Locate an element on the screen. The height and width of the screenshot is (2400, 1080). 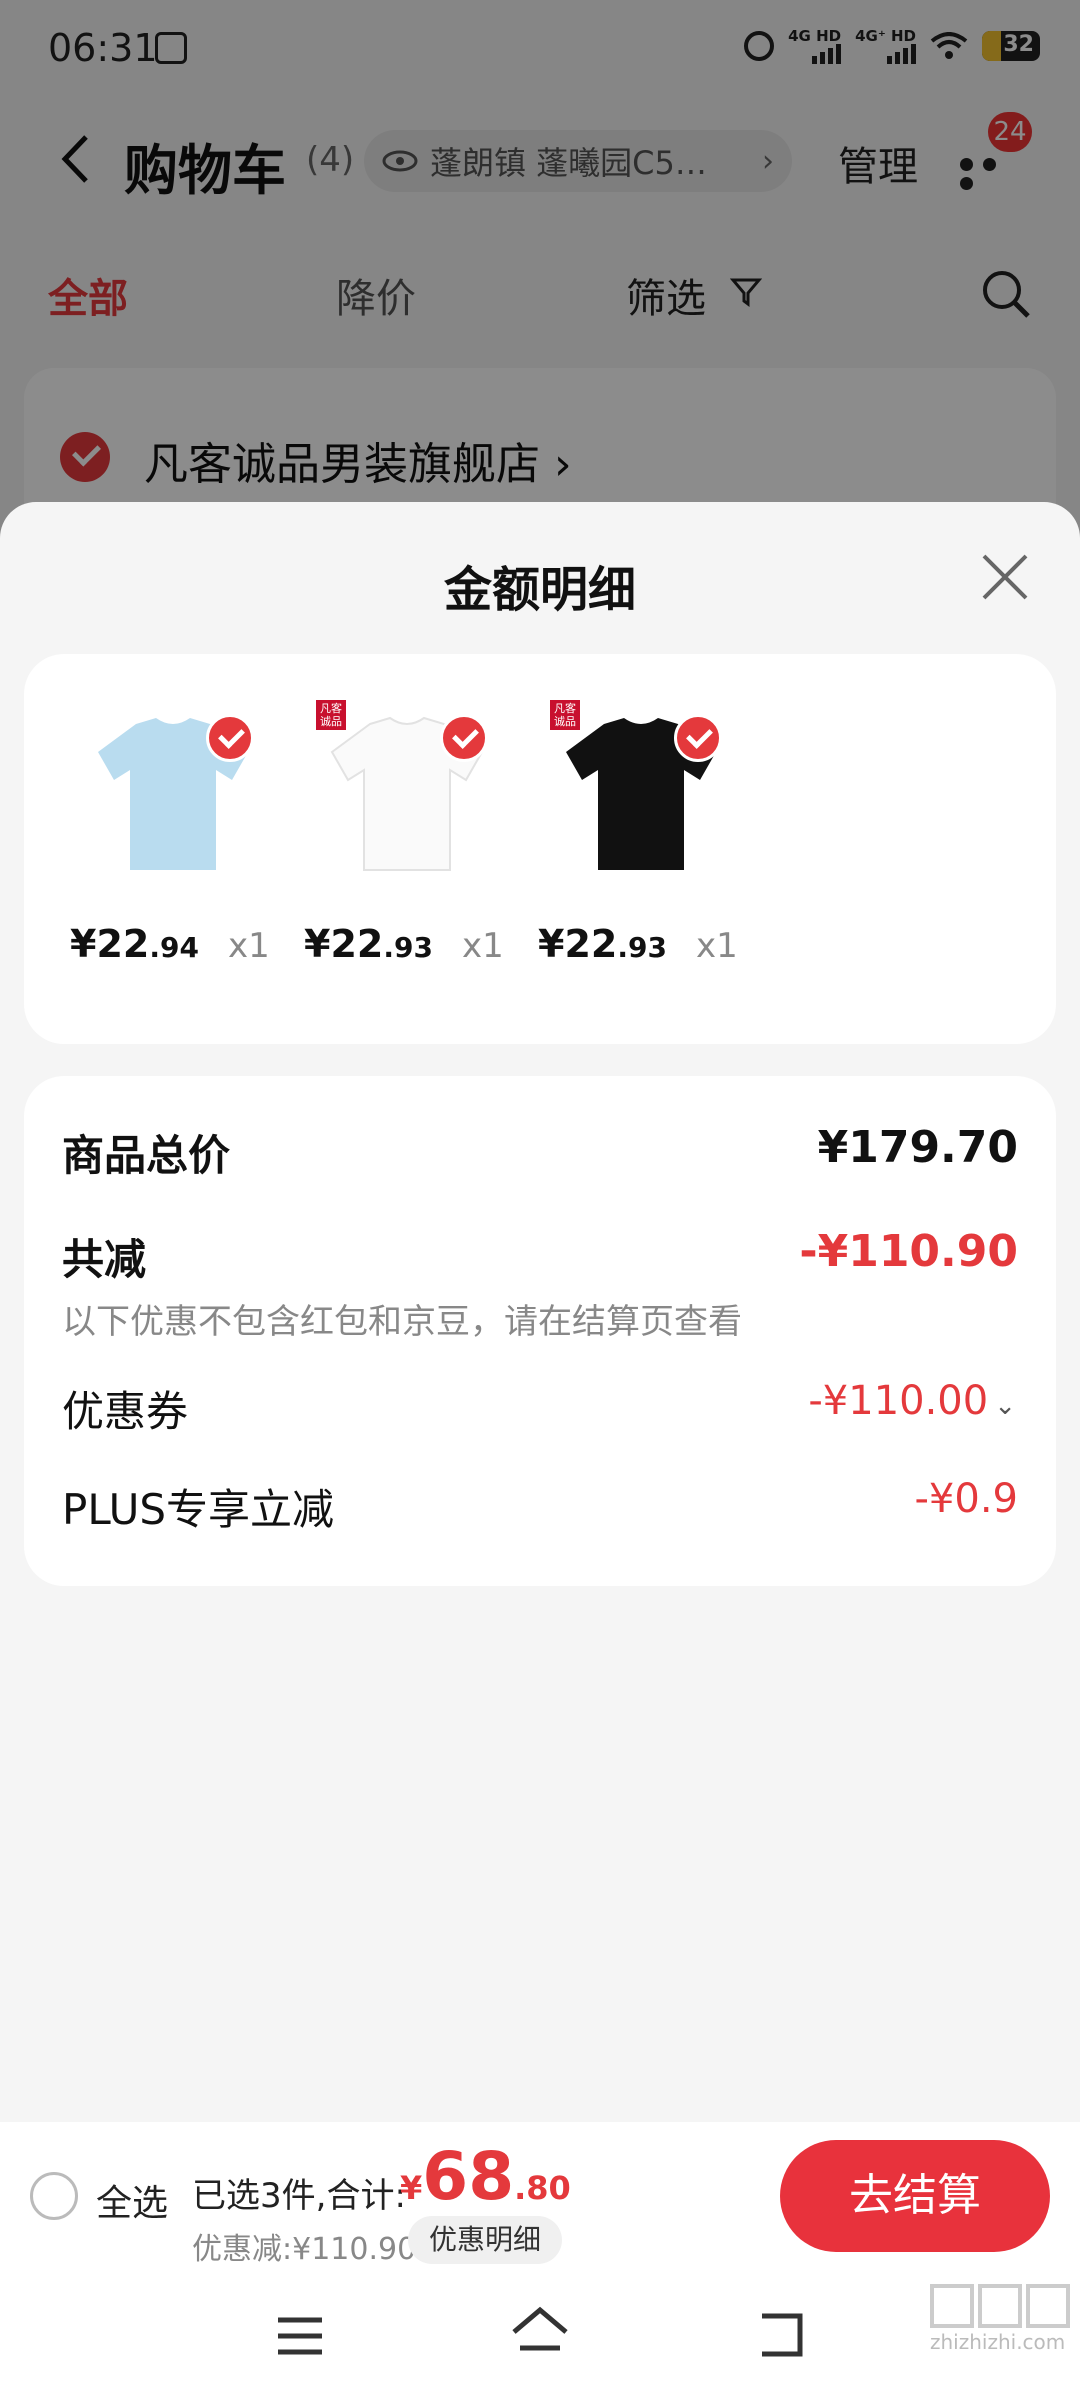
reduction-note: 以下优惠不包含红包和京豆，请在结算页查看 is located at coordinates (402, 1322).